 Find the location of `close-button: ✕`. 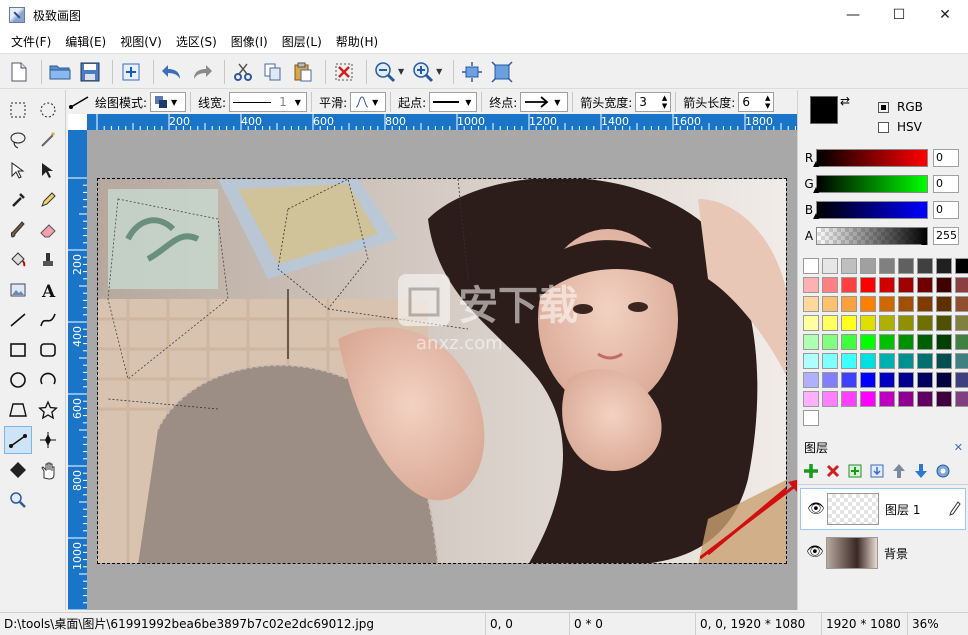

close-button: ✕ is located at coordinates (945, 15).